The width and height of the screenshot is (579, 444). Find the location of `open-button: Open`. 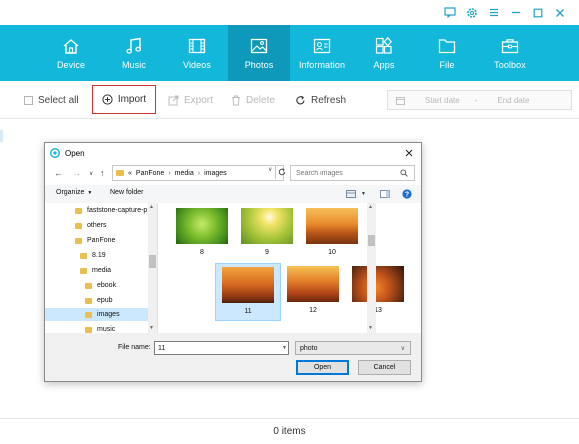

open-button: Open is located at coordinates (322, 367).